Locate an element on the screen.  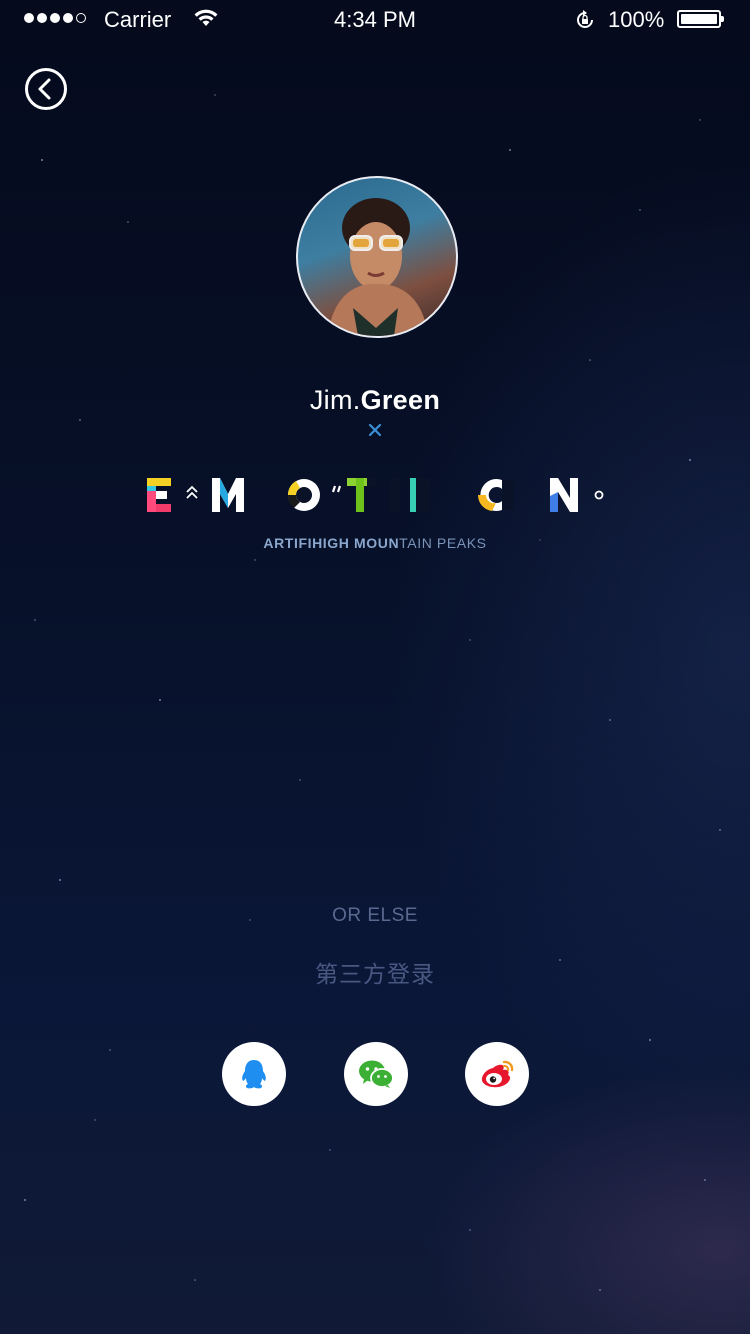
back-arrow-icon is located at coordinates (46, 89).